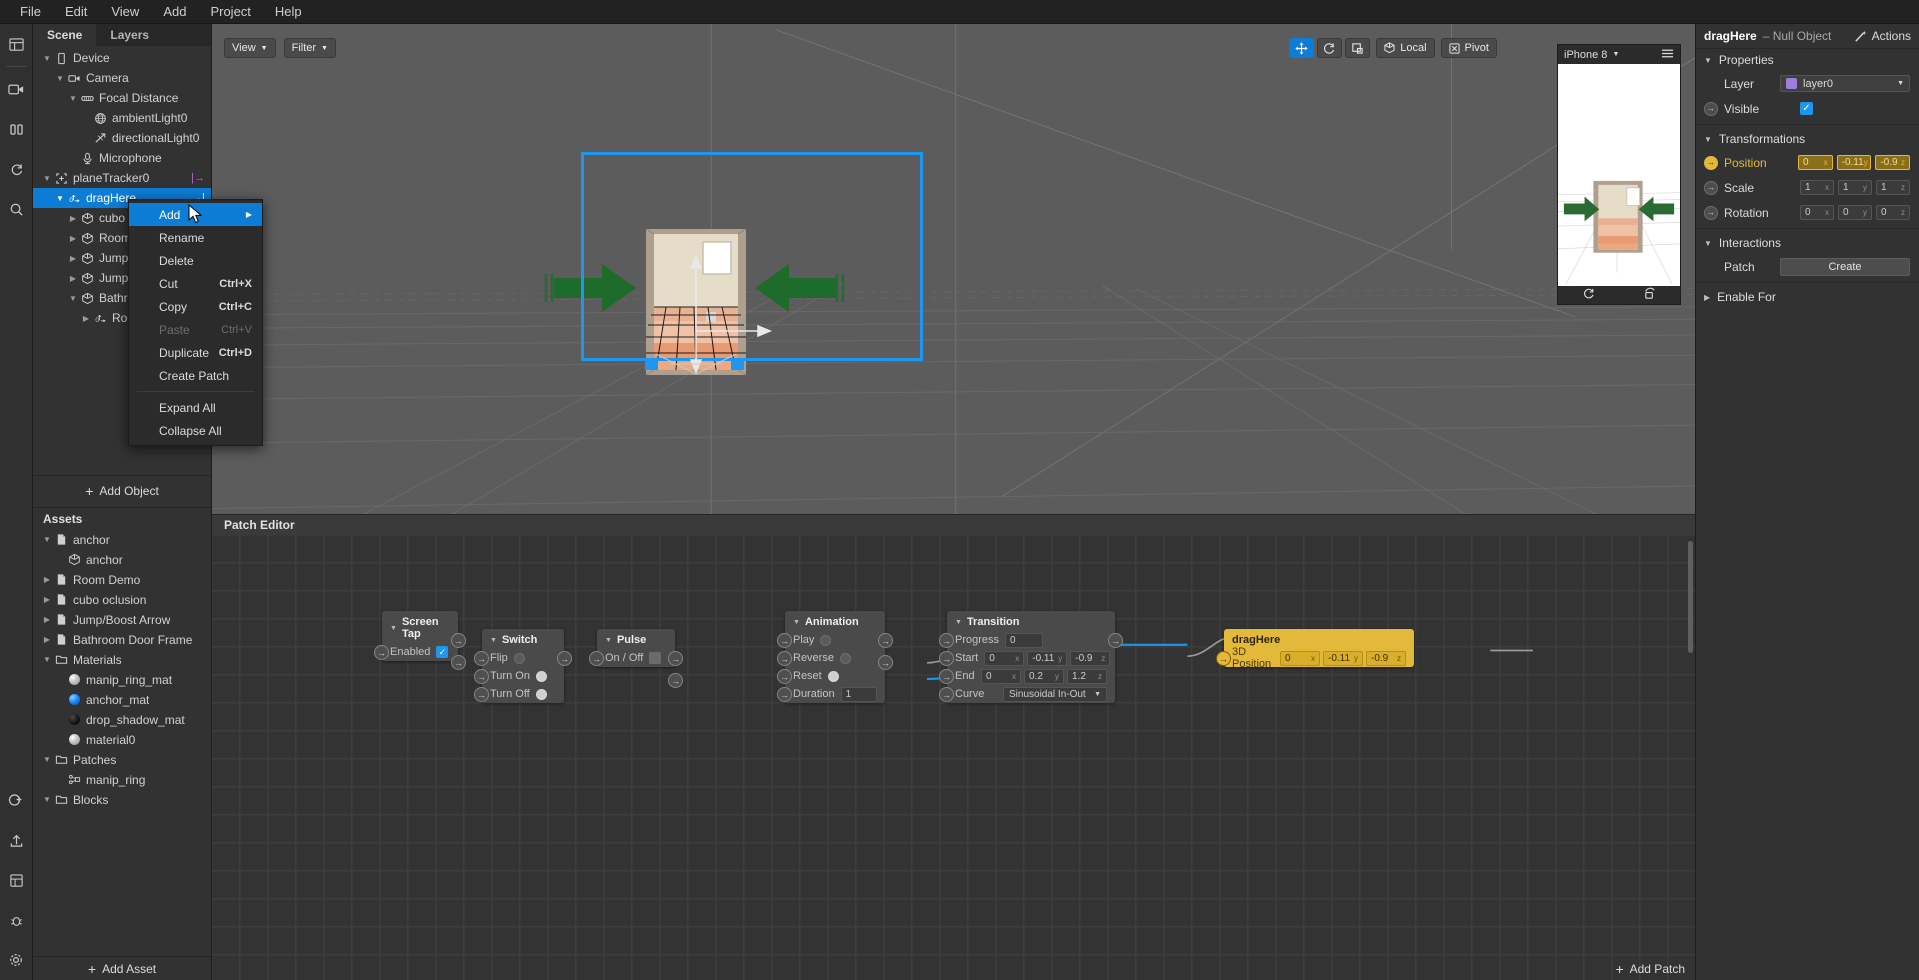 The width and height of the screenshot is (1919, 980). I want to click on scale-field-x: 1x, so click(1817, 187).